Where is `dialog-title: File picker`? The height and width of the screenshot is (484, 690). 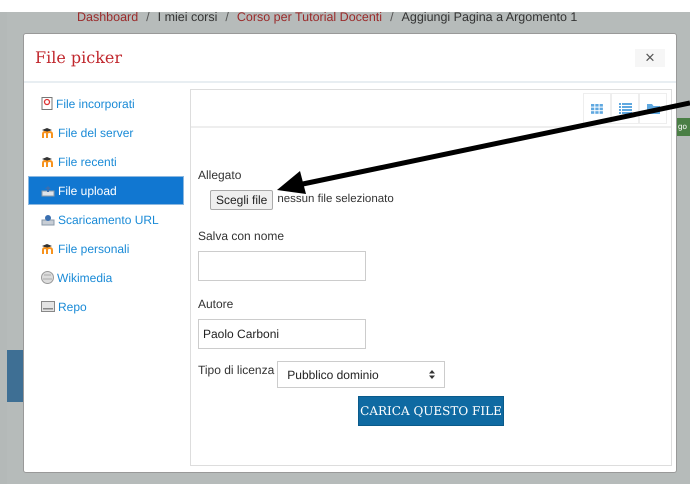 dialog-title: File picker is located at coordinates (78, 57).